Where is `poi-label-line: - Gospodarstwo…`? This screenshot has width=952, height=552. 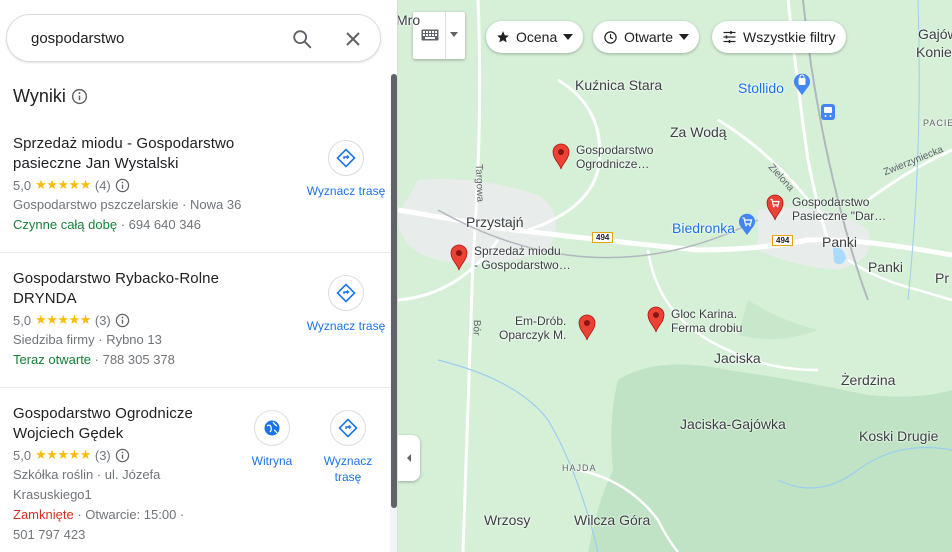
poi-label-line: - Gospodarstwo… is located at coordinates (522, 265).